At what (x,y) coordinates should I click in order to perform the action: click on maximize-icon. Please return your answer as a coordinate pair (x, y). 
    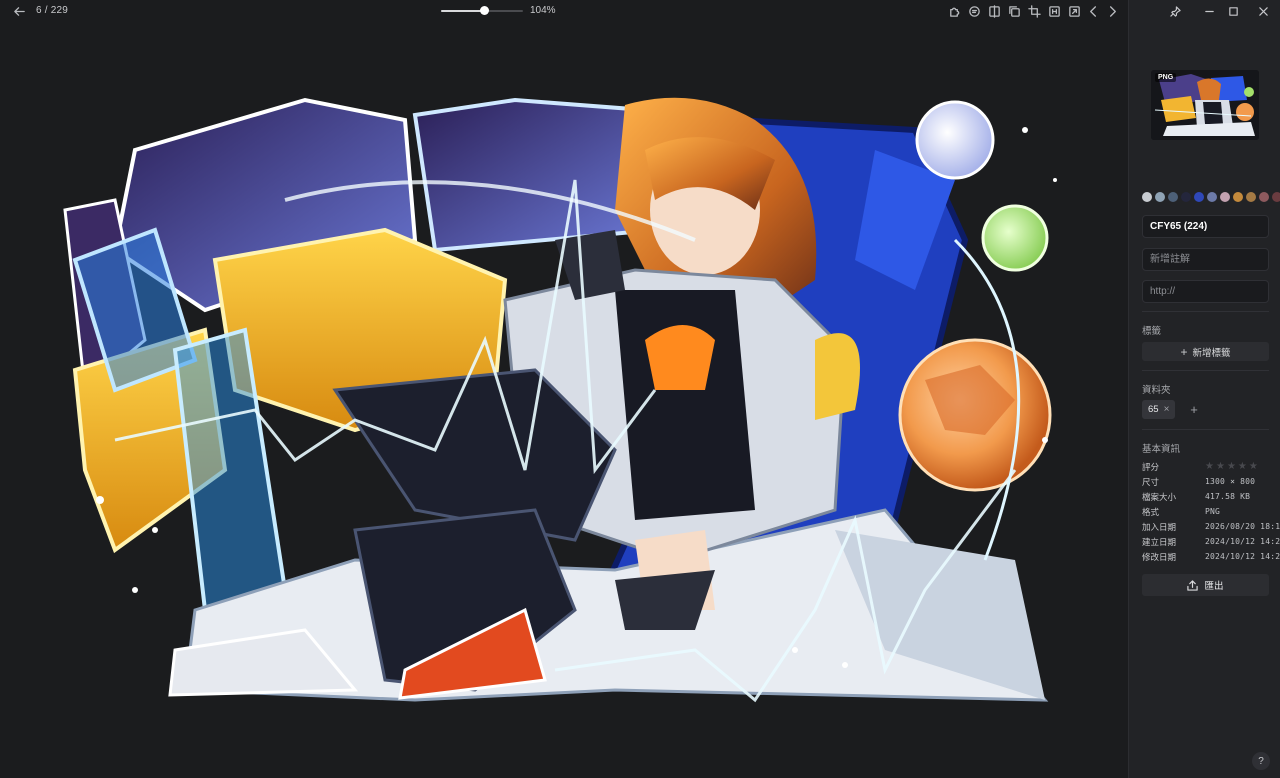
    Looking at the image, I should click on (1233, 11).